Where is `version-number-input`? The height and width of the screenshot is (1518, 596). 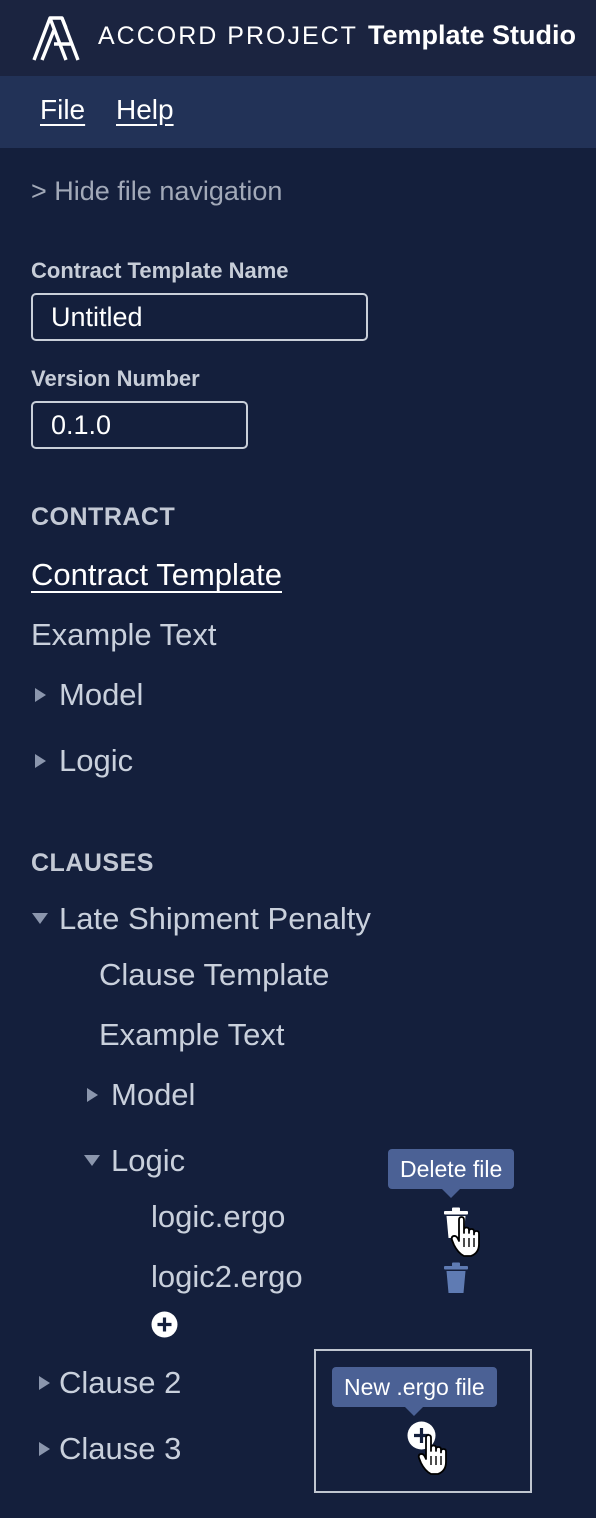 version-number-input is located at coordinates (139, 425).